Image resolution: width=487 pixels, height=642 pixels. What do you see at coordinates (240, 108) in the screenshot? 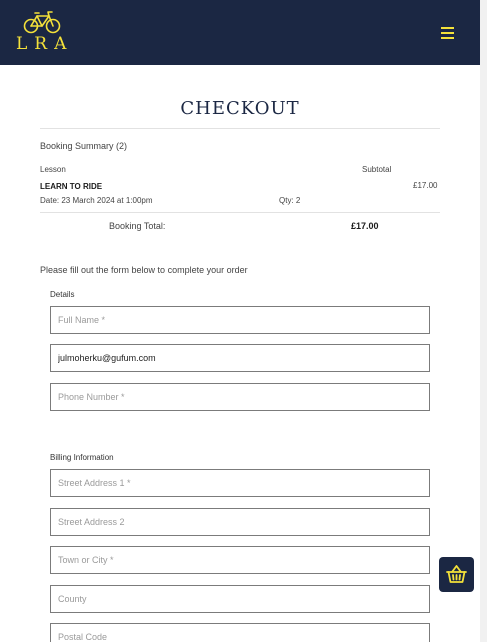
I see `page-title: CHECKOUT` at bounding box center [240, 108].